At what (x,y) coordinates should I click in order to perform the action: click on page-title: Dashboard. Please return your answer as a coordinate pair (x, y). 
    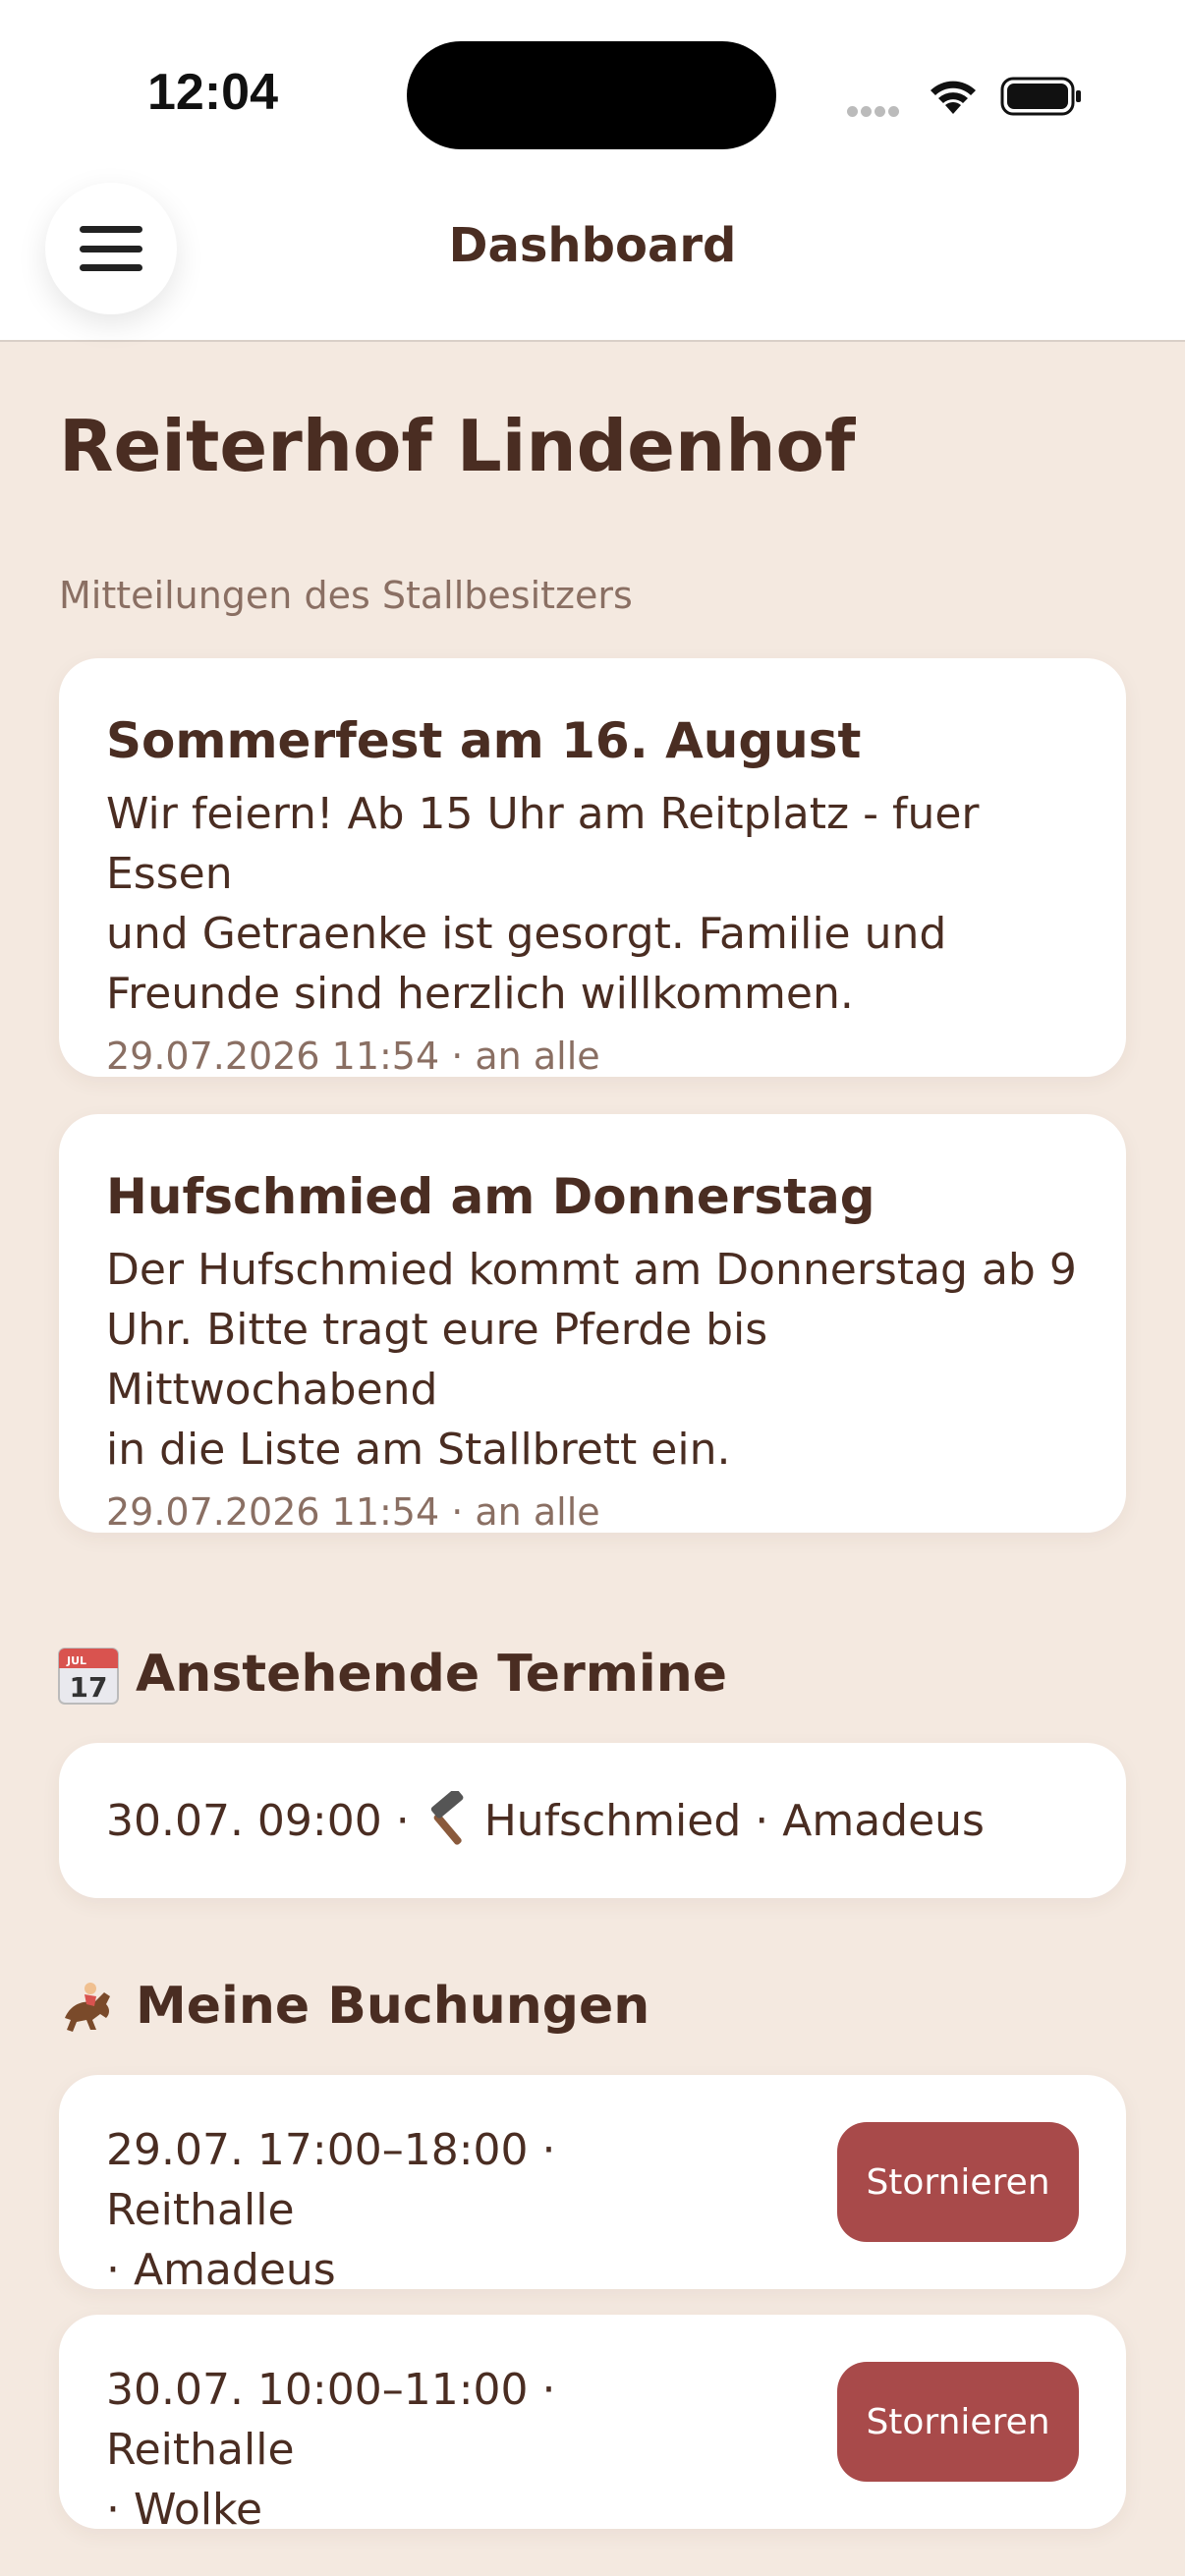
    Looking at the image, I should click on (592, 245).